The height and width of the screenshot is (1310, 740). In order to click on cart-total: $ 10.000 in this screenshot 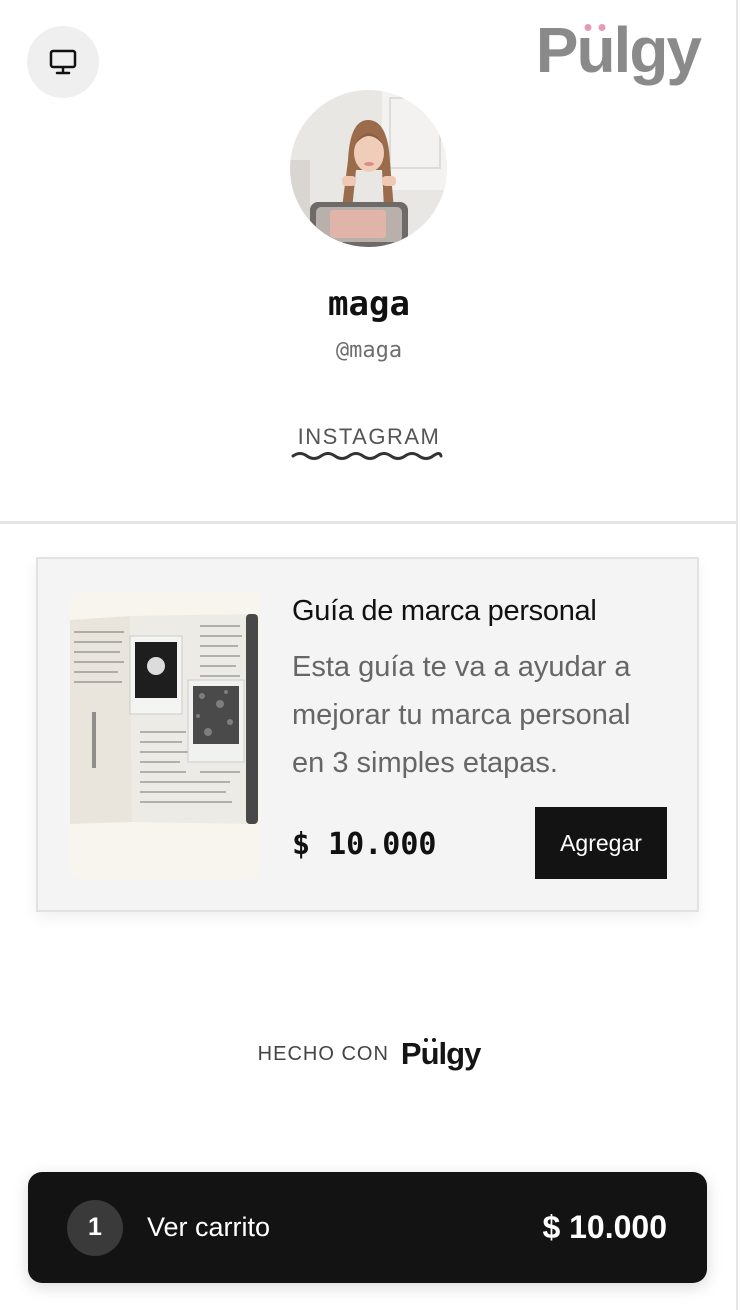, I will do `click(604, 1227)`.